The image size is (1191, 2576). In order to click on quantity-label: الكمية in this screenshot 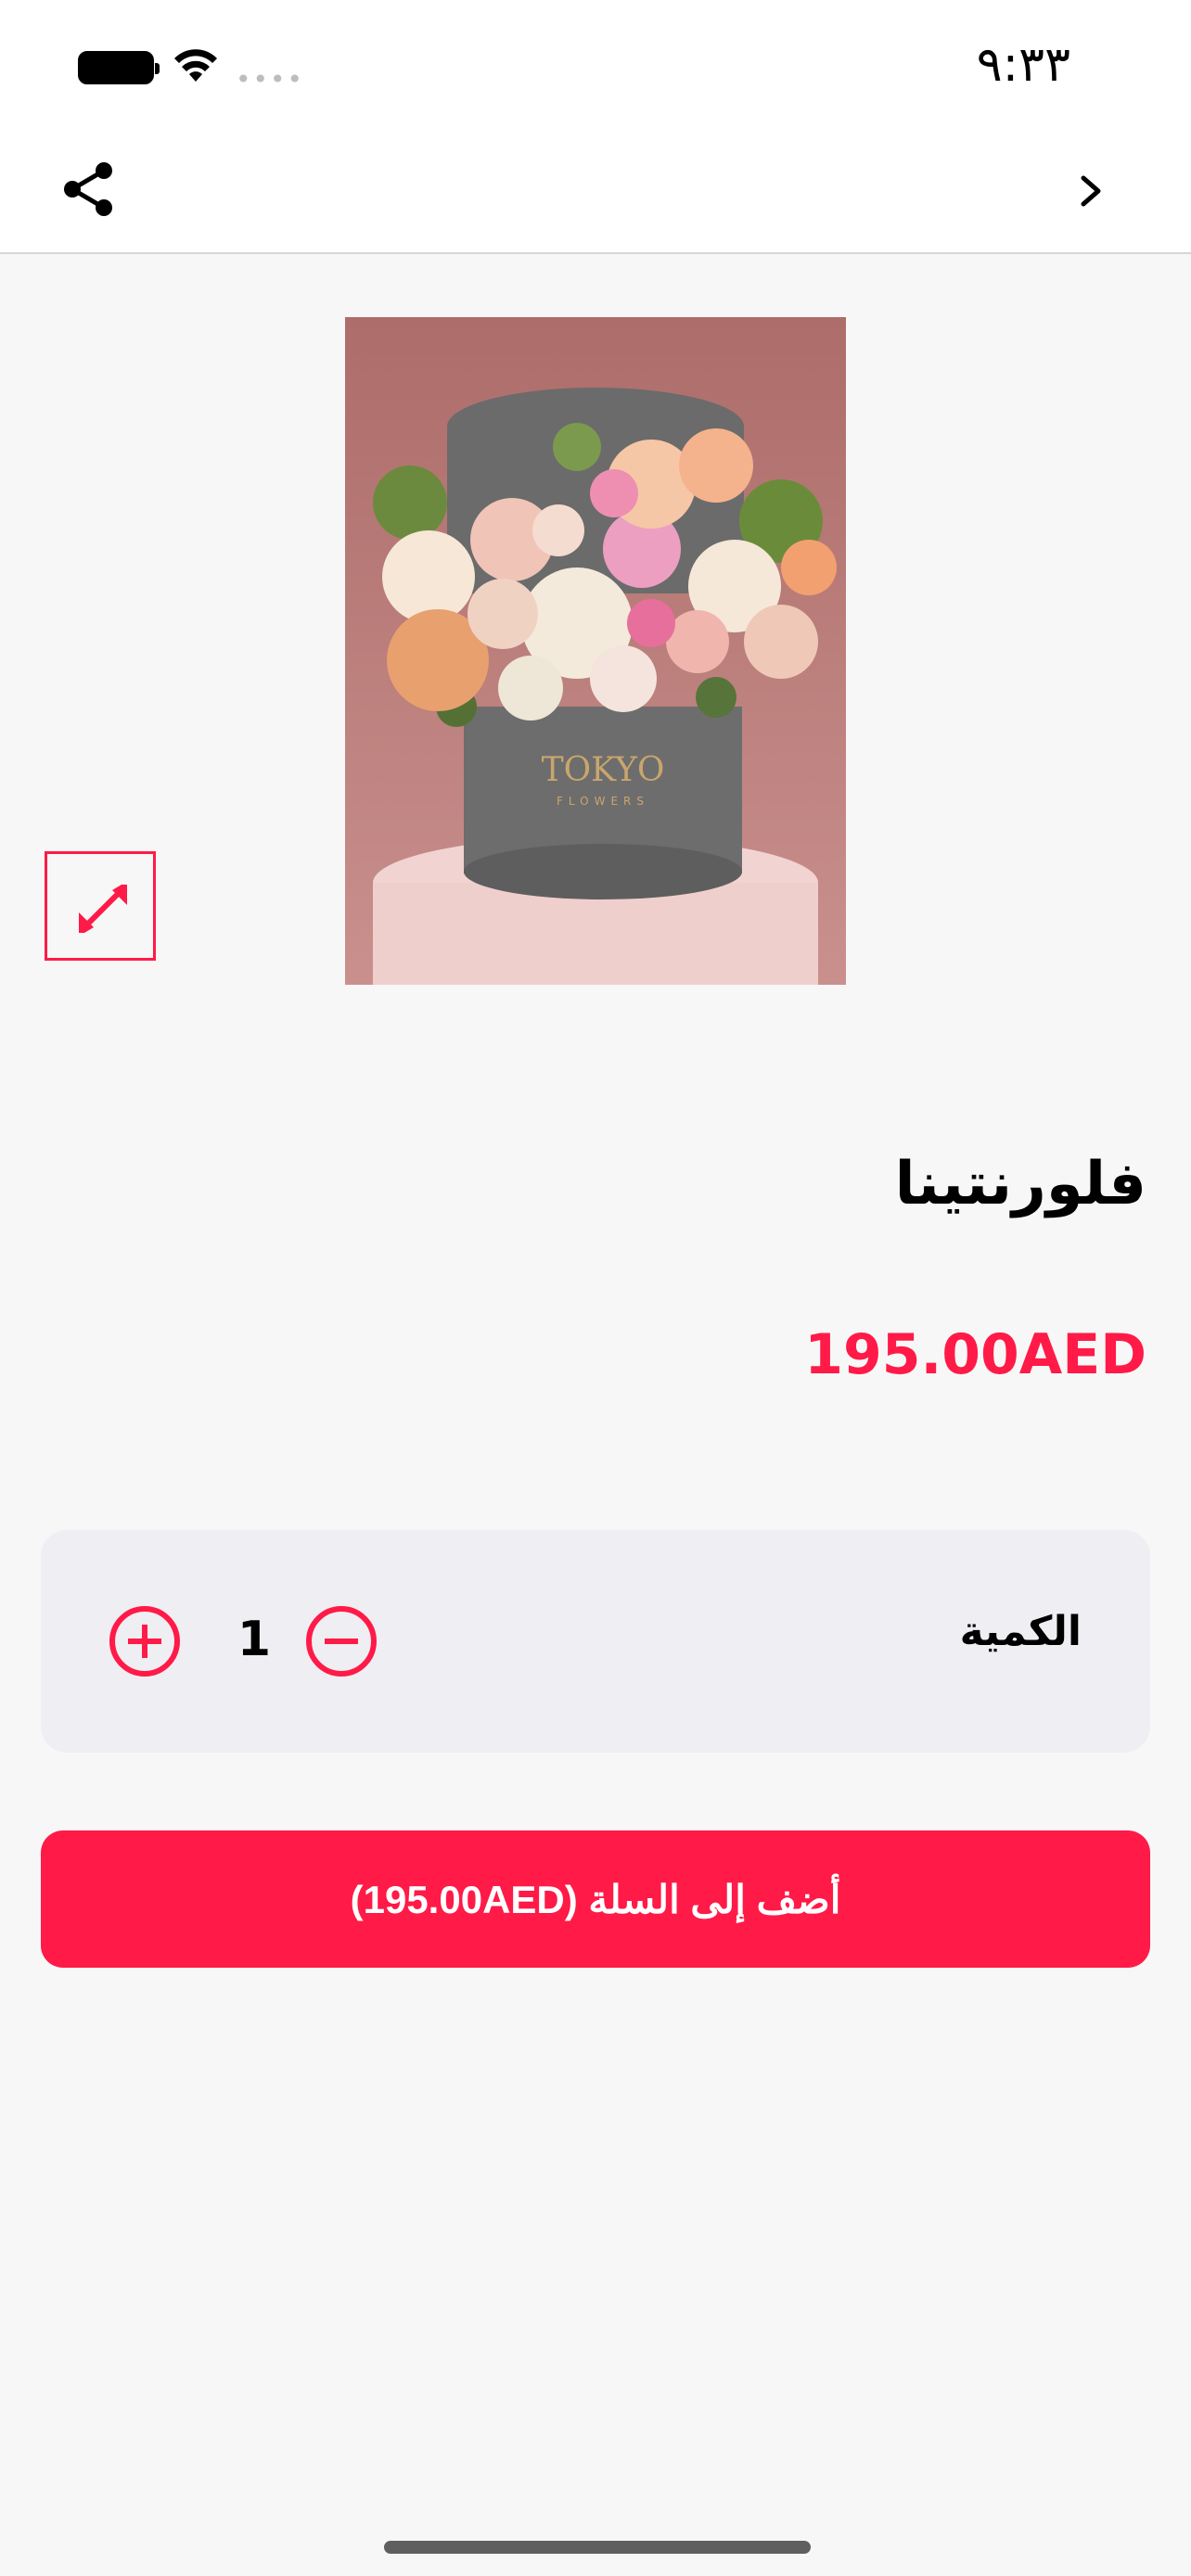, I will do `click(1021, 1632)`.